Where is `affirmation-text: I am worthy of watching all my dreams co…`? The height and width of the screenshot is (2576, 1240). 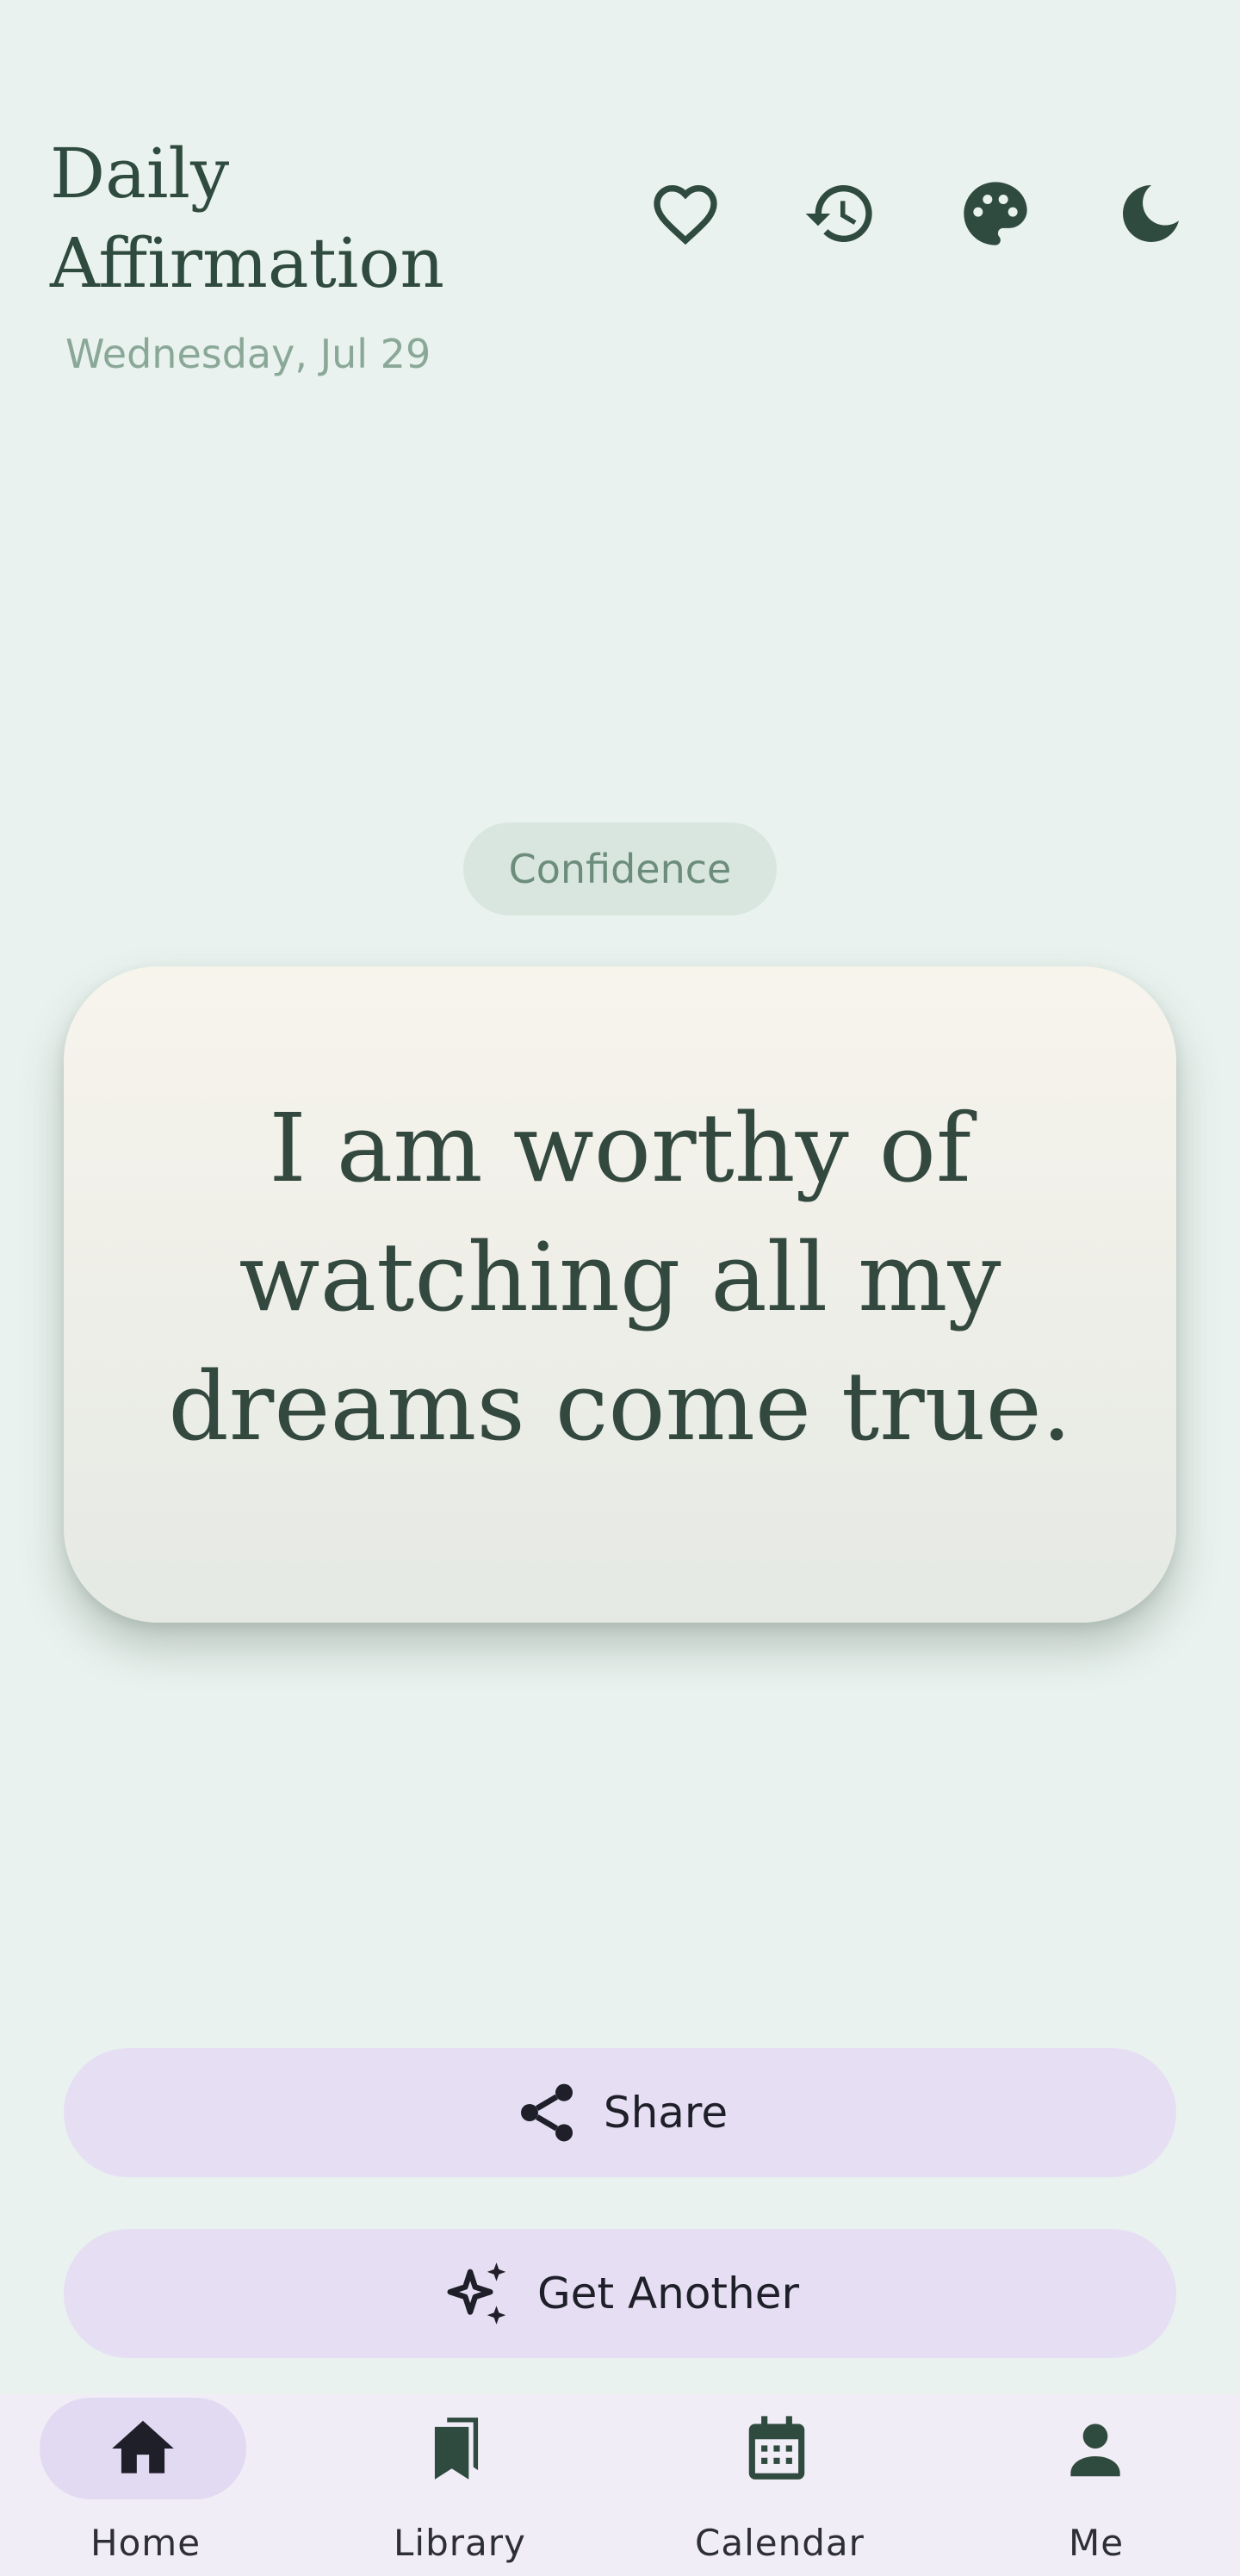
affirmation-text: I am worthy of watching all my dreams co… is located at coordinates (620, 1277).